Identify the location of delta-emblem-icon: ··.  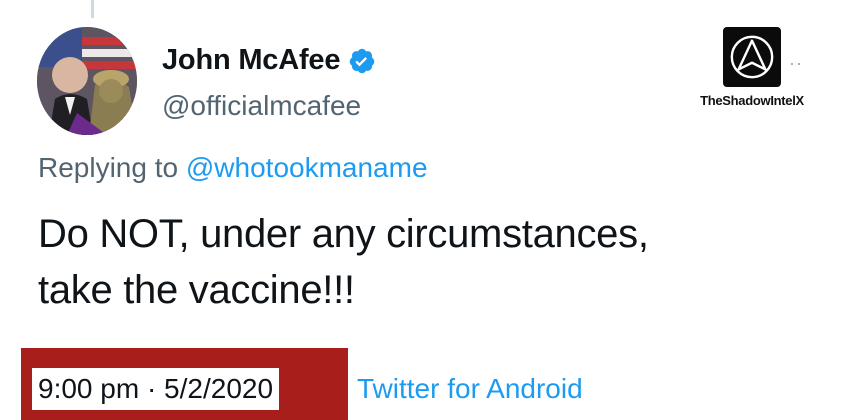
(762, 57).